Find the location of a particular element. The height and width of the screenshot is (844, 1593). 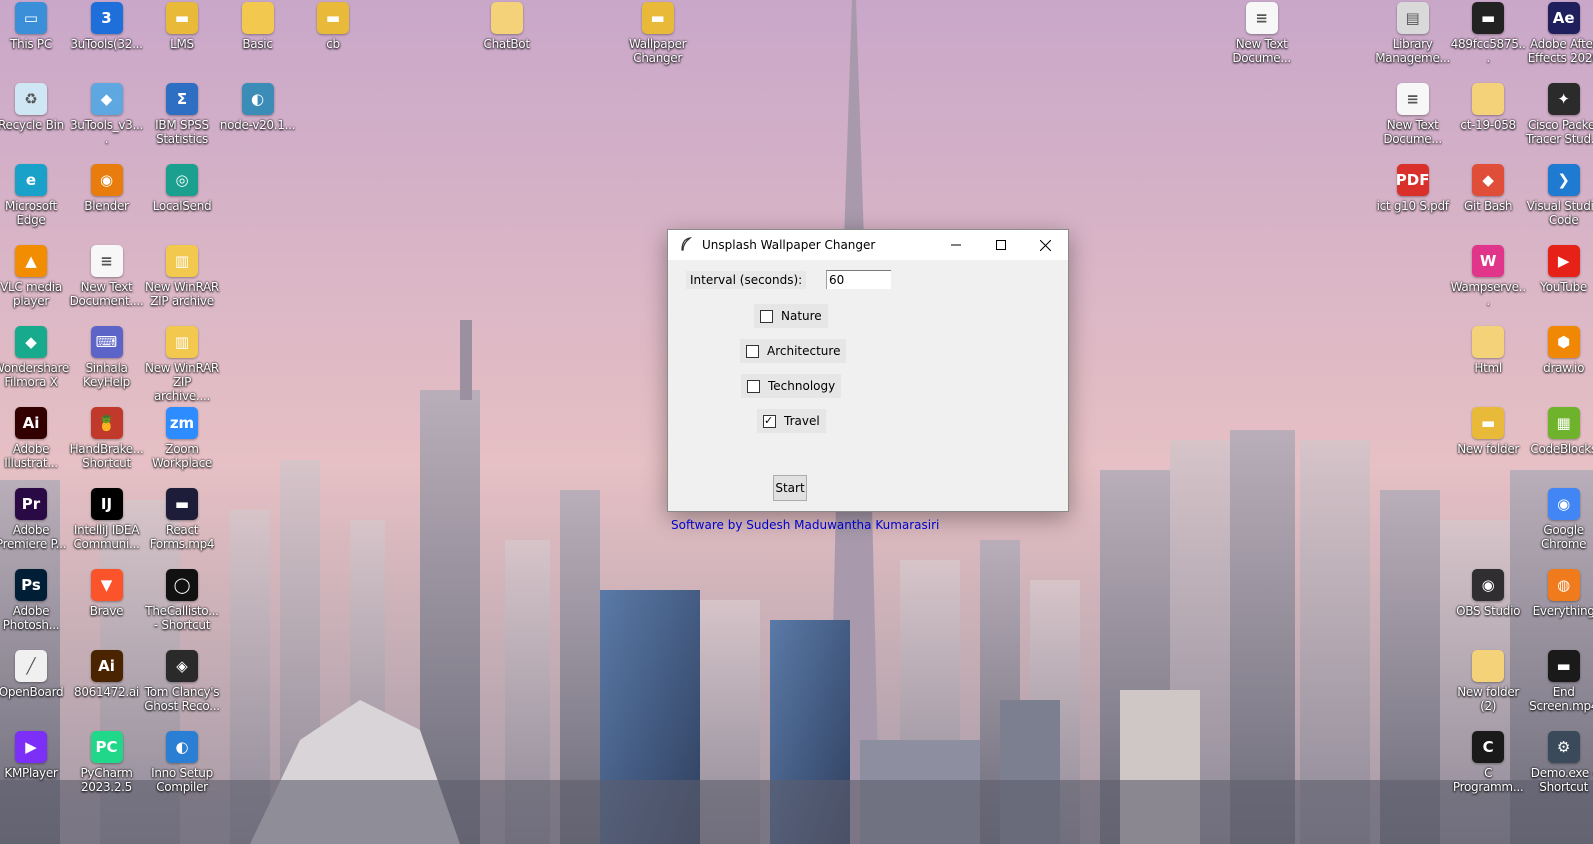

desktop-icon: ◐ Inno Setup Compiler is located at coordinates (182, 762).